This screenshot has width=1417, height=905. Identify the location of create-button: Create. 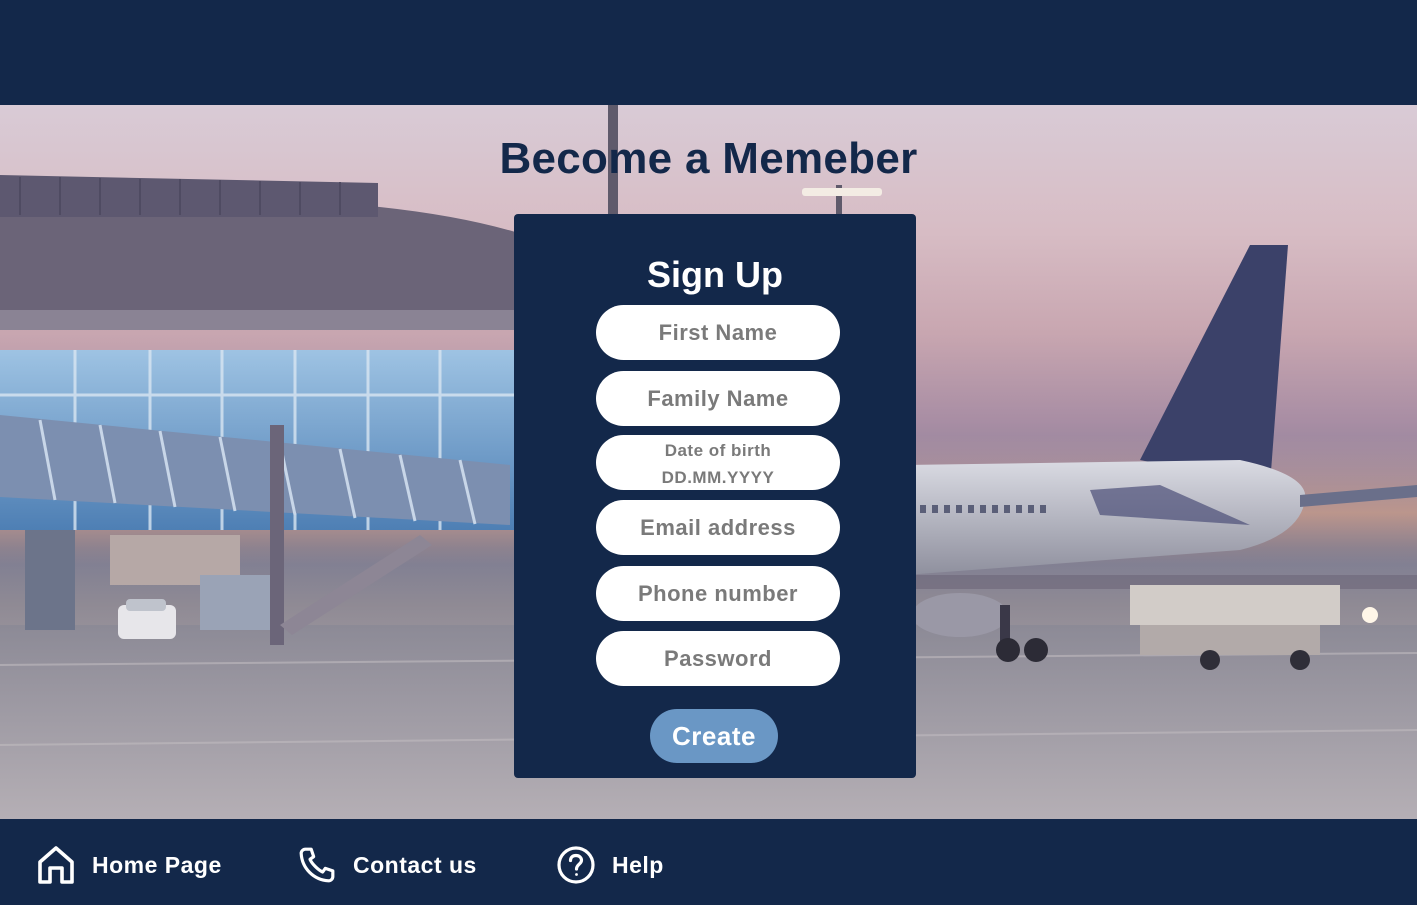
(714, 736).